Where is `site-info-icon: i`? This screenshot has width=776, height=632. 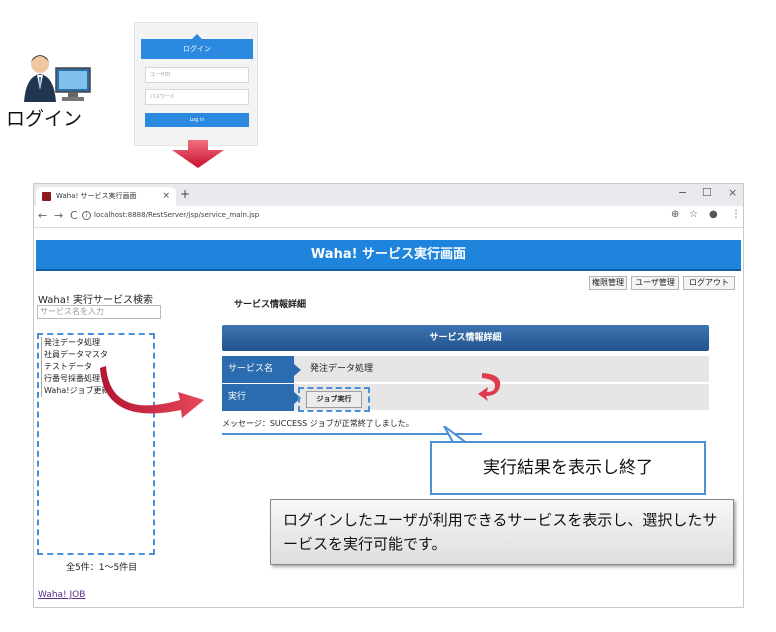
site-info-icon: i is located at coordinates (86, 215).